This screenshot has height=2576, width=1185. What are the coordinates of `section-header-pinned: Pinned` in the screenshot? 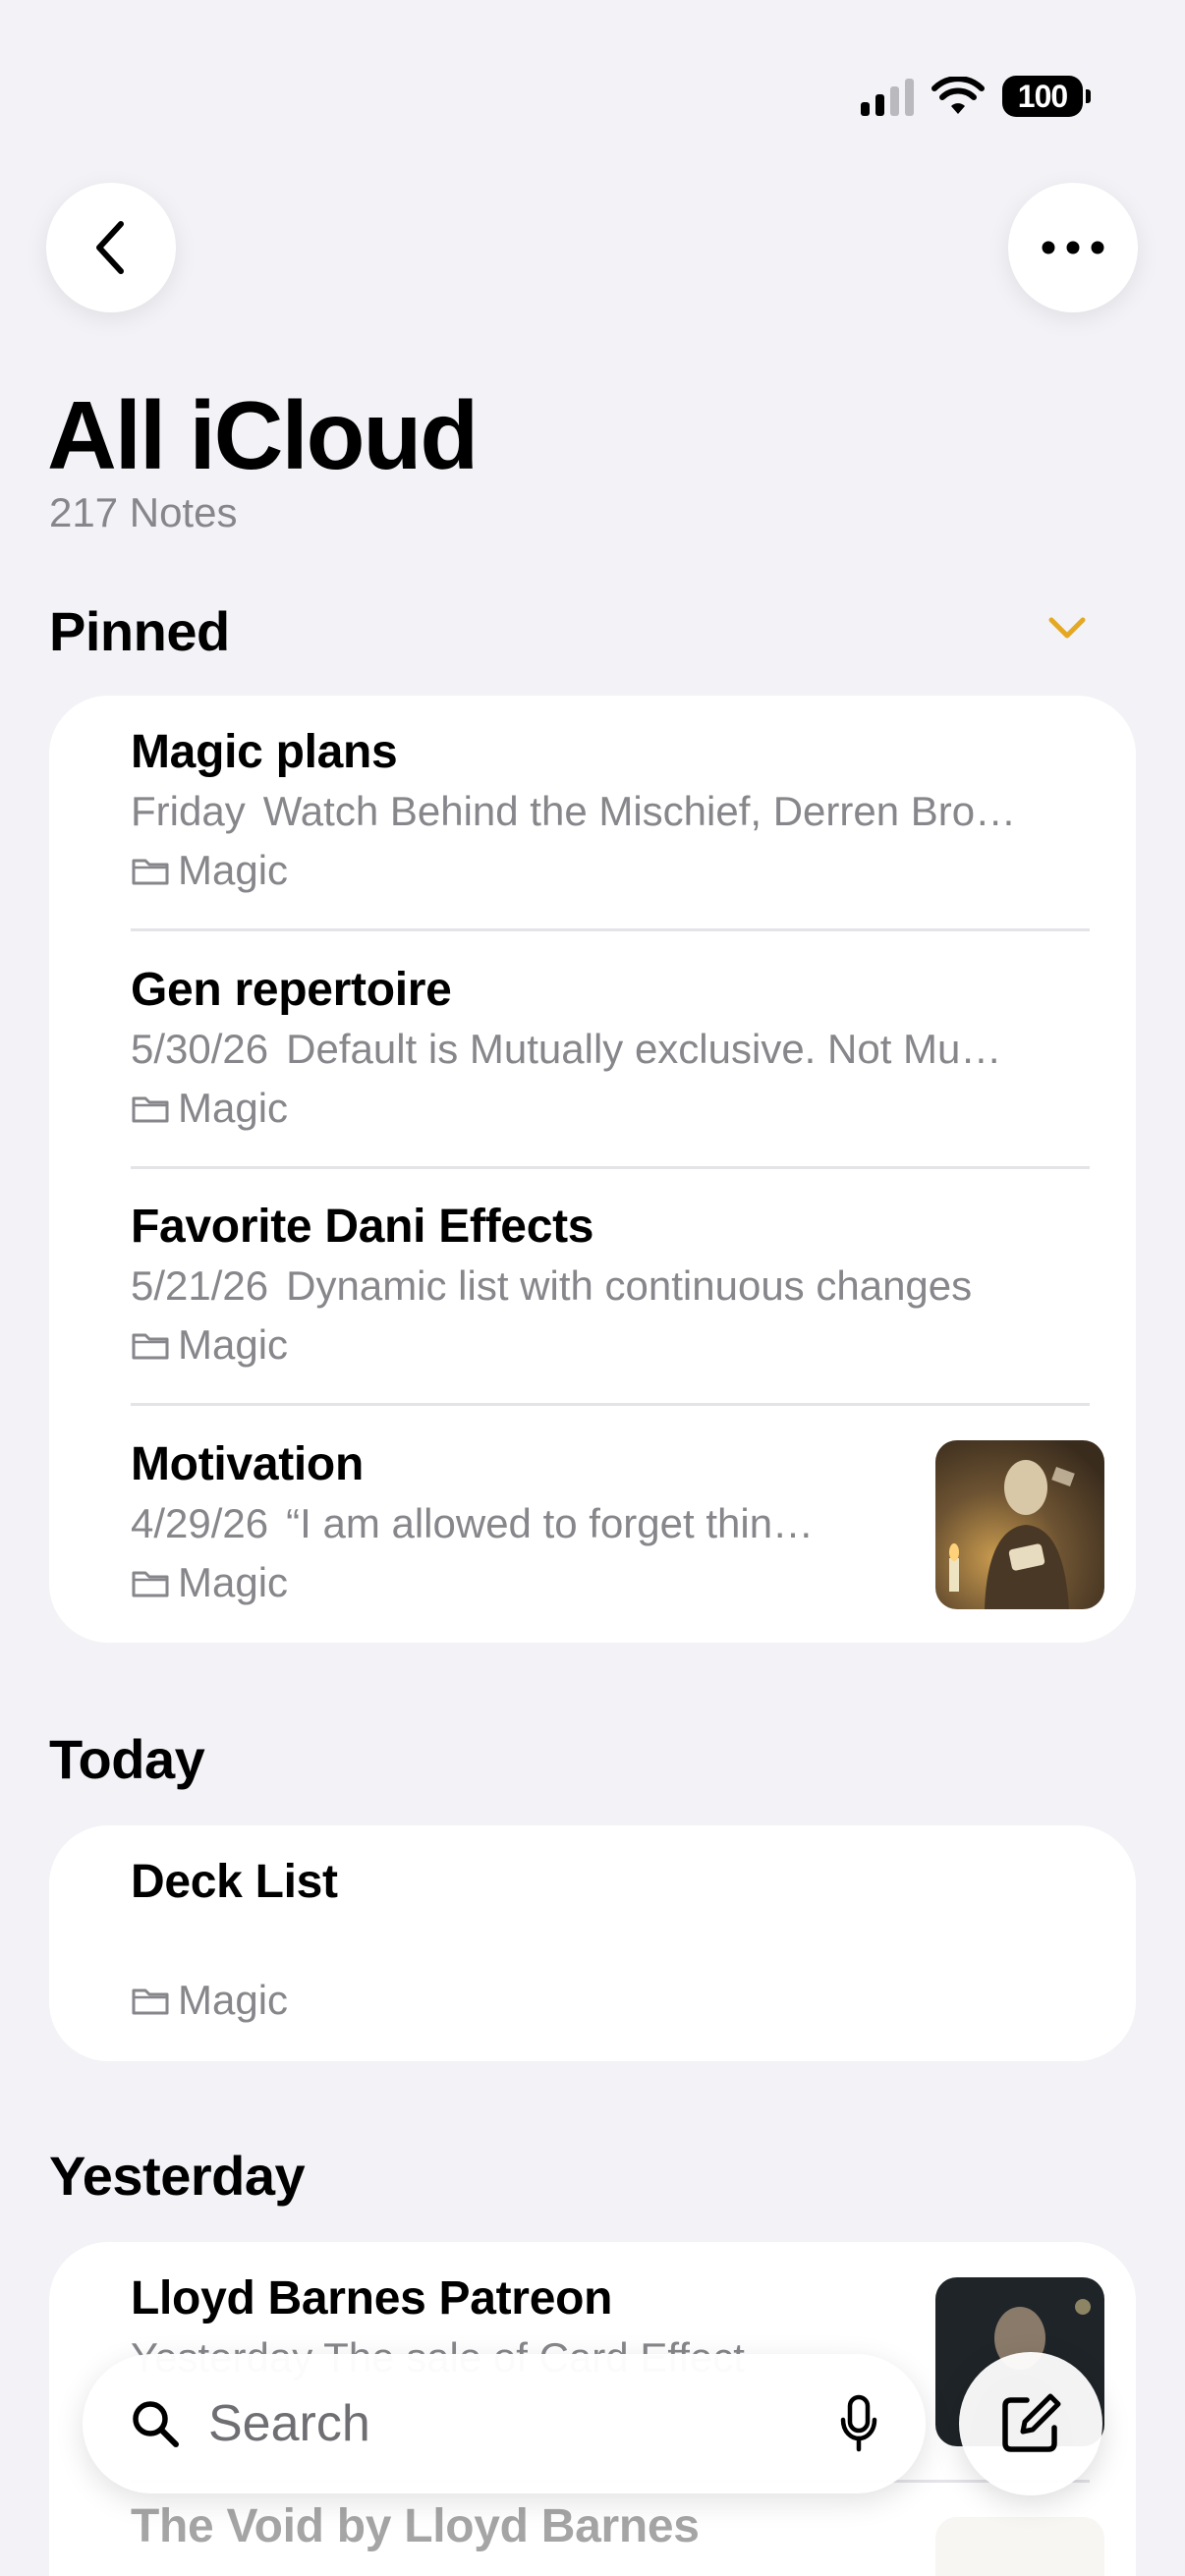 It's located at (139, 631).